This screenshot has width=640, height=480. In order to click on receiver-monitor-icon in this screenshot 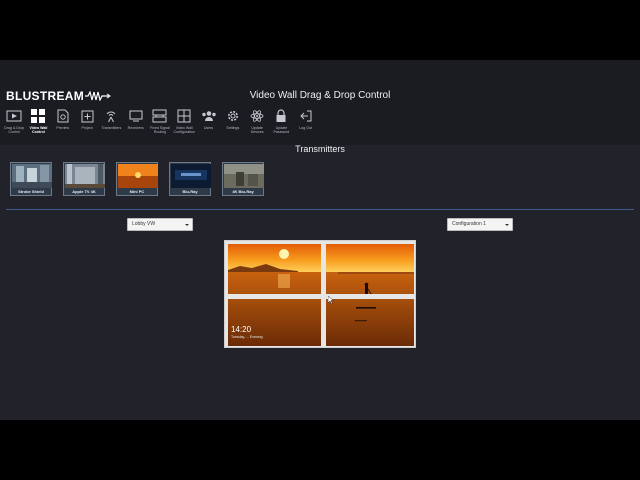, I will do `click(136, 116)`.